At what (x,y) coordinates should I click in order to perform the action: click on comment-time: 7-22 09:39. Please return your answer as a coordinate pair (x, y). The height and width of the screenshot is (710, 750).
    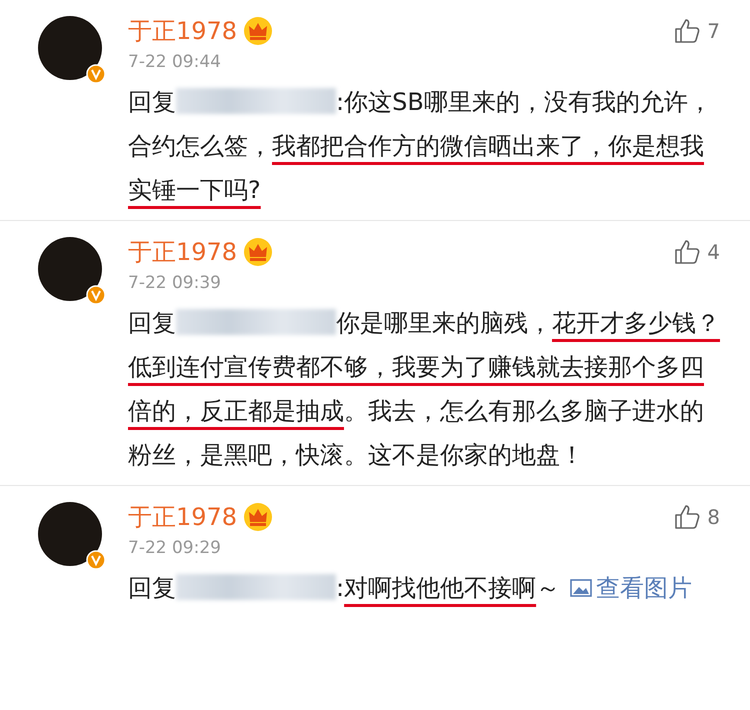
    Looking at the image, I should click on (175, 283).